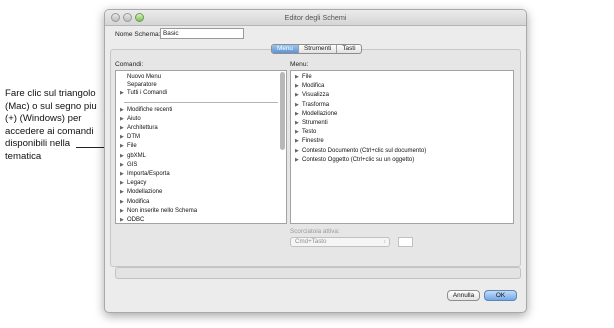  What do you see at coordinates (311, 241) in the screenshot?
I see `shortcut-select-value: Cmd+Tasto` at bounding box center [311, 241].